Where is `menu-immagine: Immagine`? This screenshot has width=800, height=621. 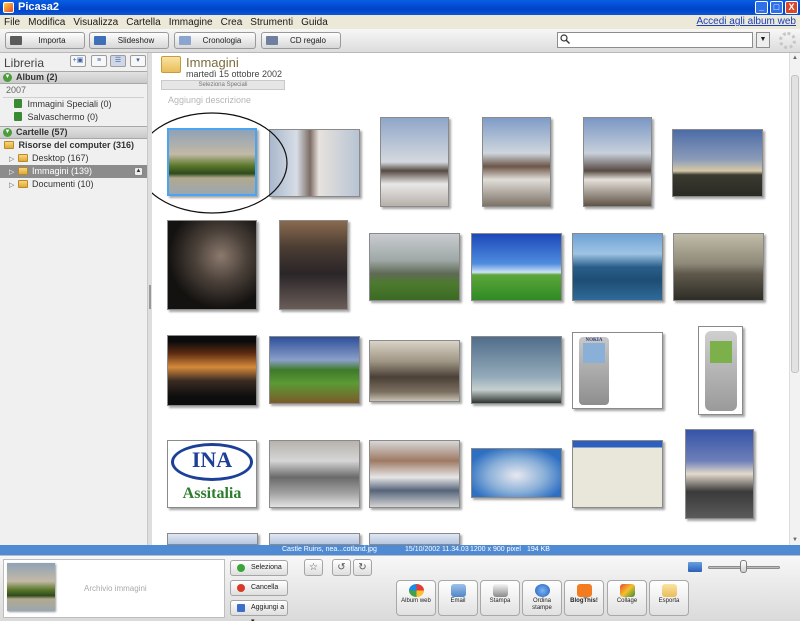
menu-immagine: Immagine is located at coordinates (191, 22).